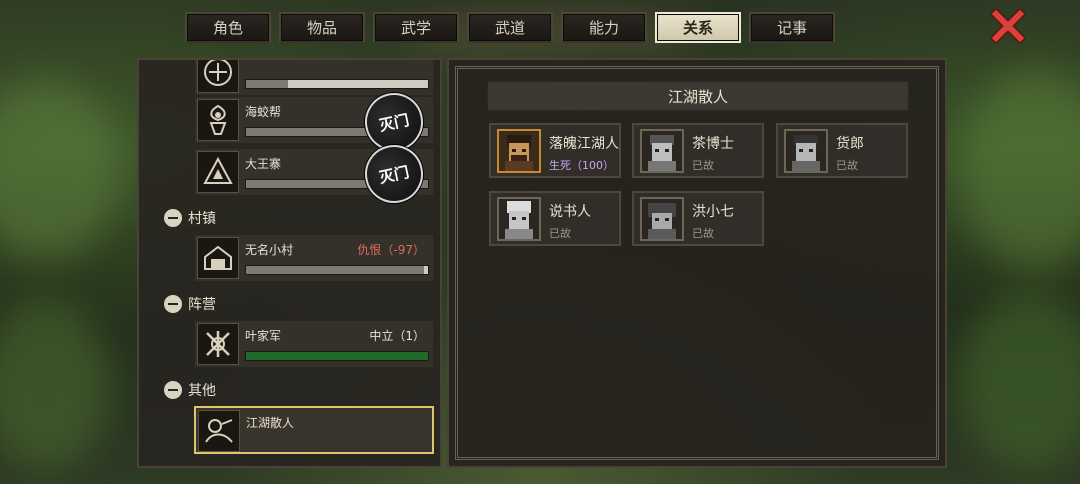 The height and width of the screenshot is (484, 1080). Describe the element at coordinates (570, 212) in the screenshot. I see `person-name: 说书人` at that location.